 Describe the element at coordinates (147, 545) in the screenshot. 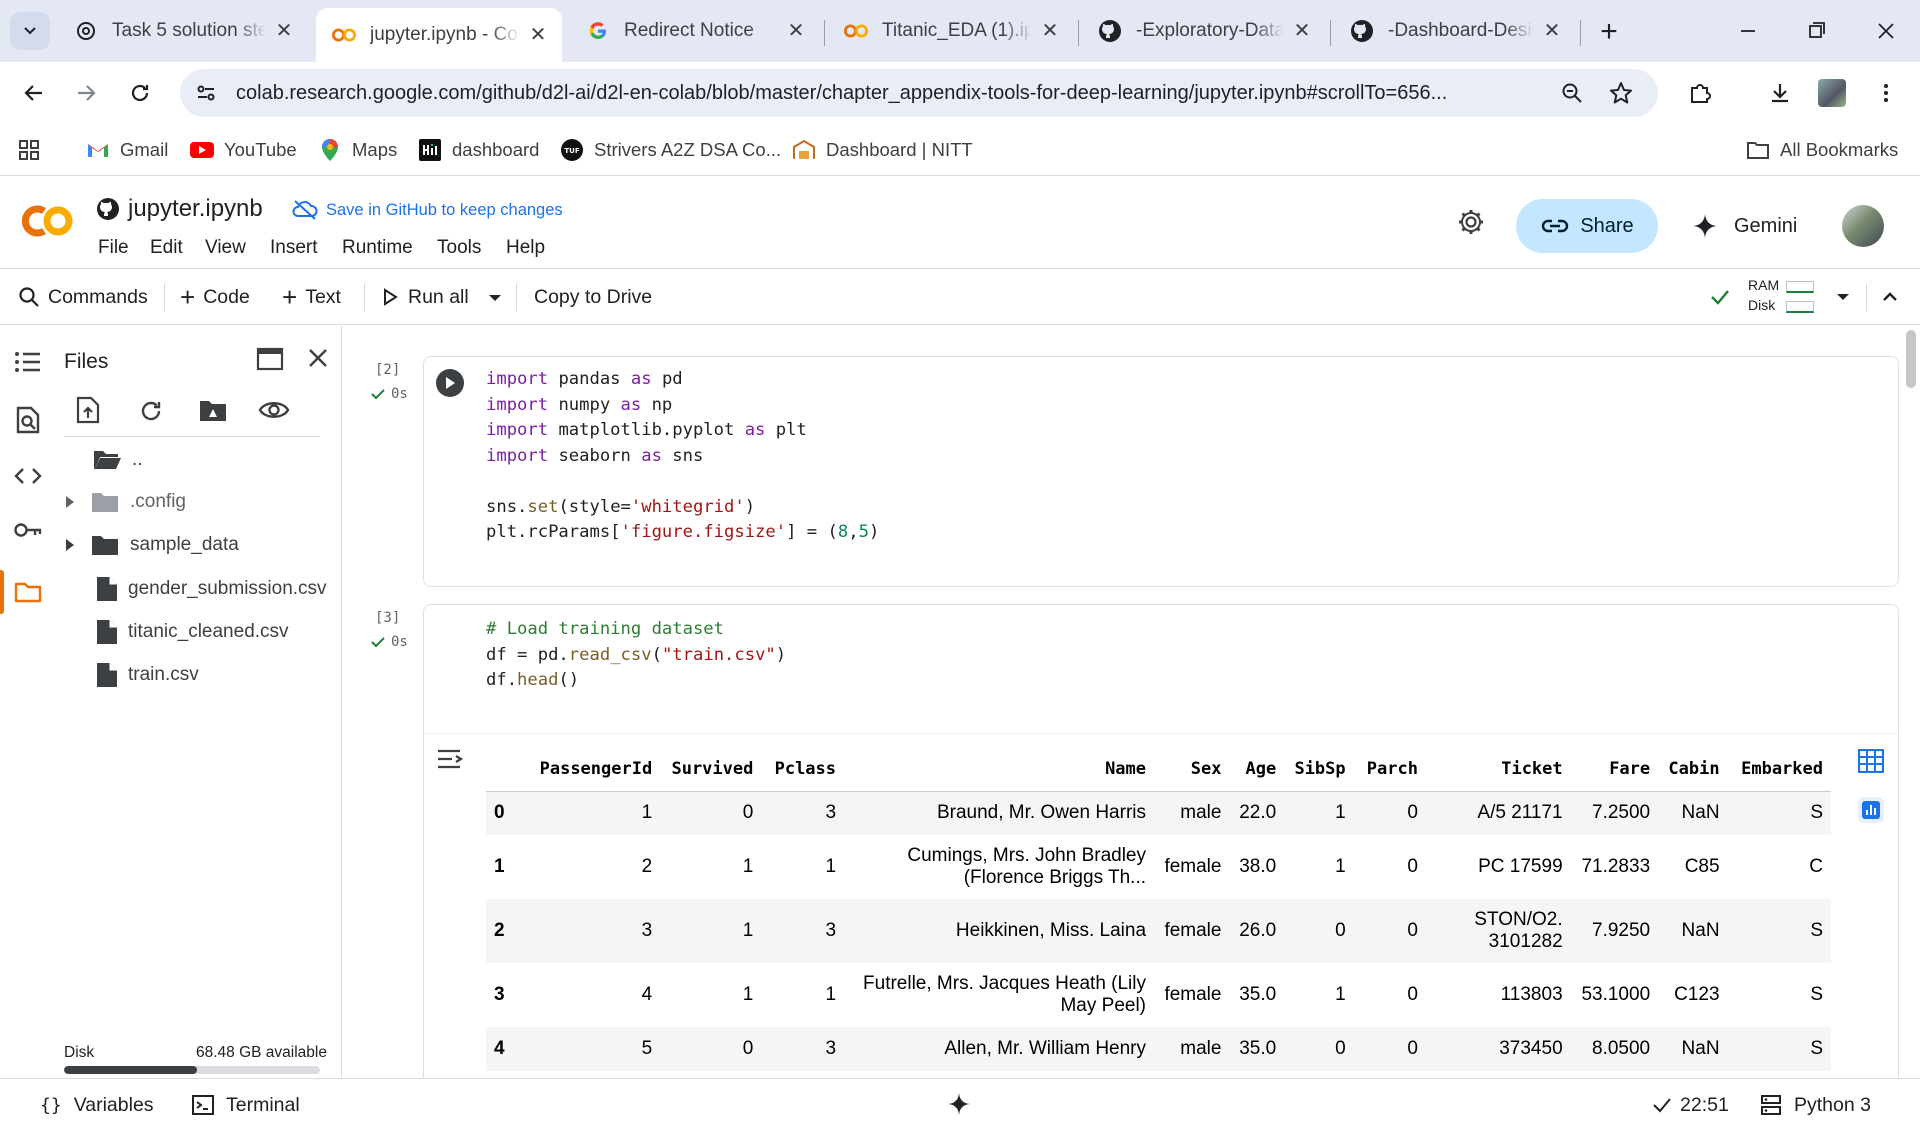

I see `file-item-sample-data: sample_data` at that location.